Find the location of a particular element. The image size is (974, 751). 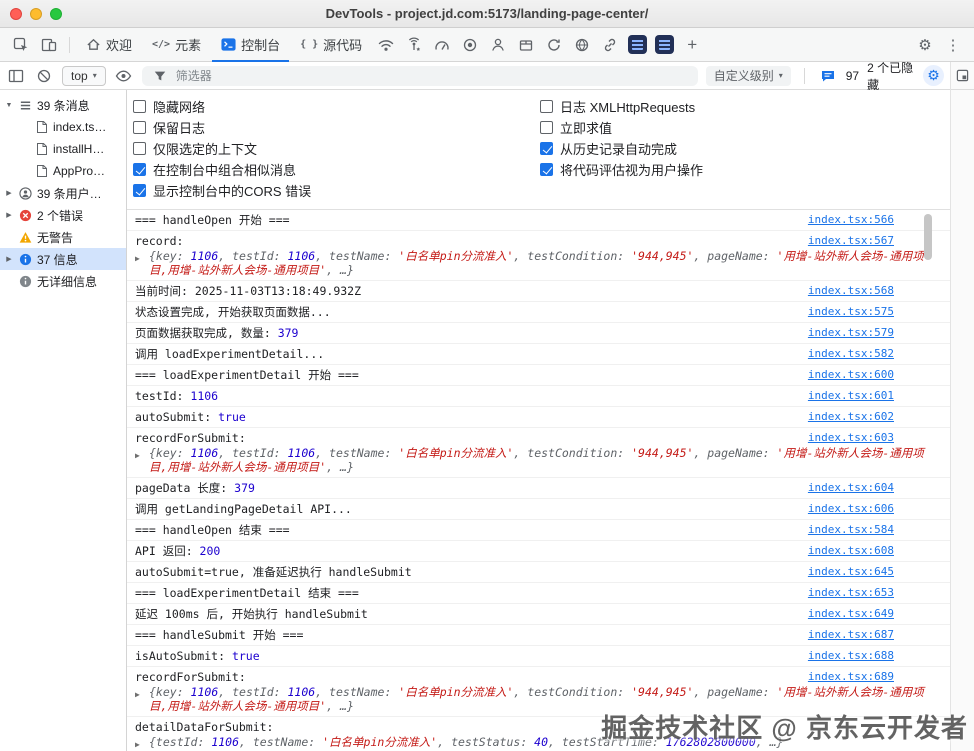

package-icon is located at coordinates (526, 45).